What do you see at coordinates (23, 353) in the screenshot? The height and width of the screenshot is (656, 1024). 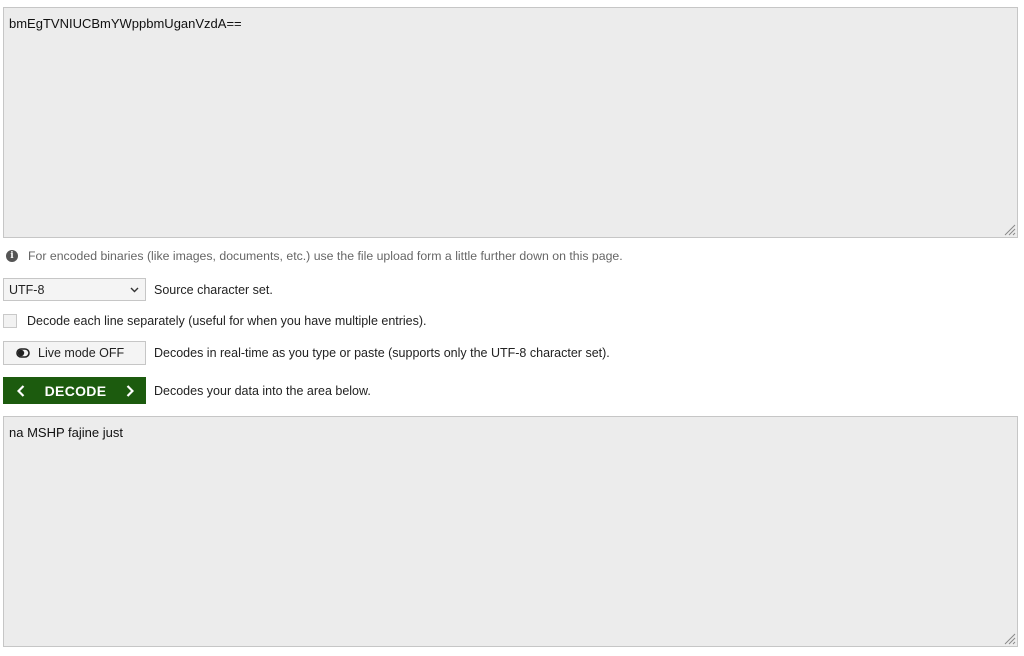 I see `toggle-off-icon` at bounding box center [23, 353].